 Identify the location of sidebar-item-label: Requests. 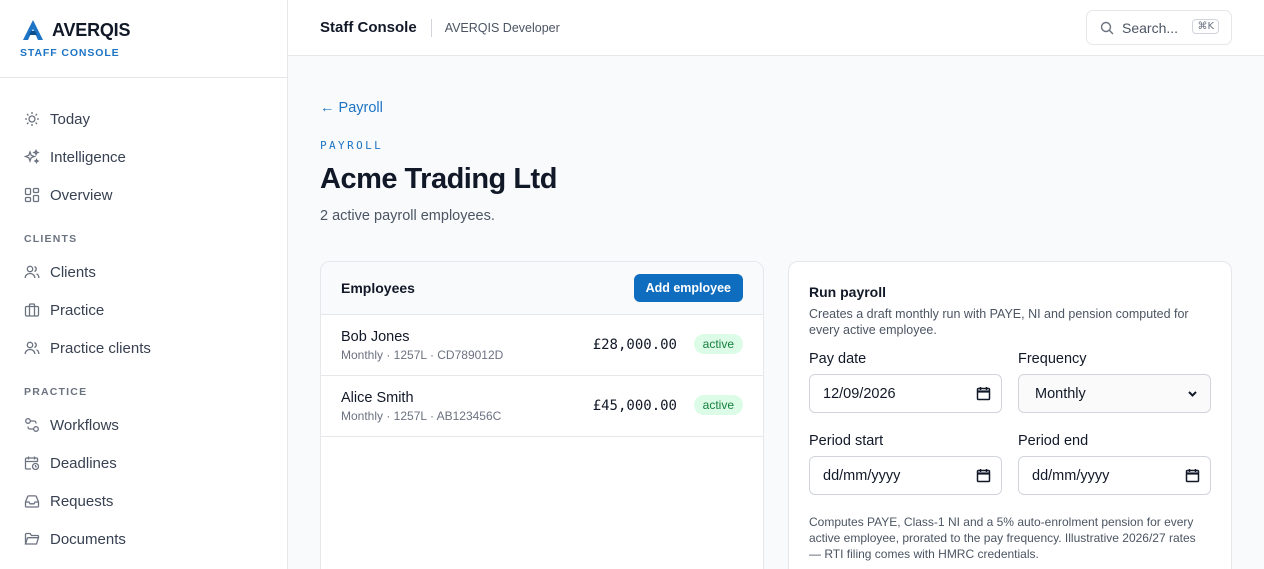
(82, 501).